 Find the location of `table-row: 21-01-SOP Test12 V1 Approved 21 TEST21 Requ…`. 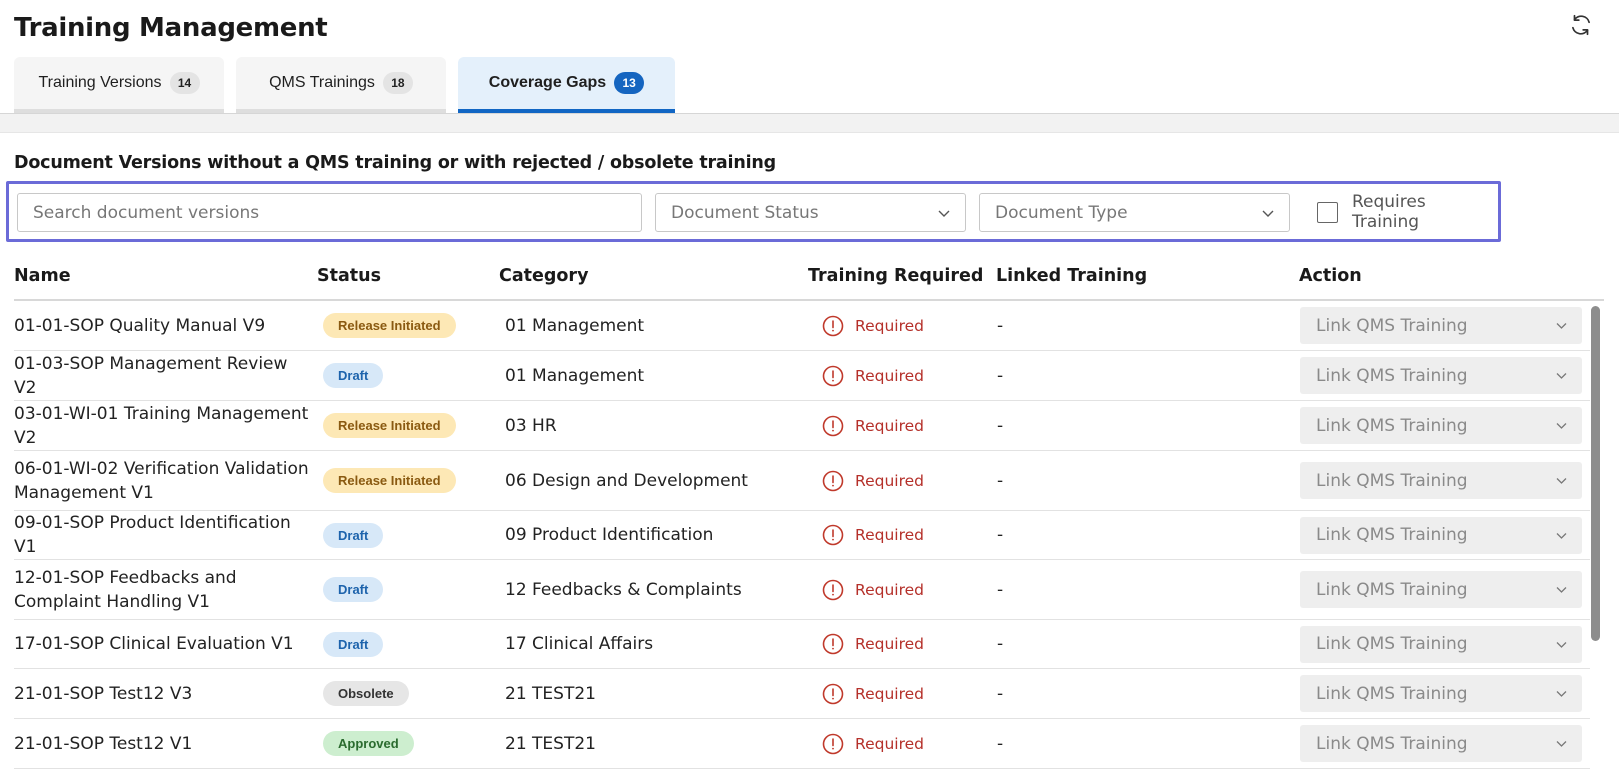

table-row: 21-01-SOP Test12 V1 Approved 21 TEST21 Requ… is located at coordinates (802, 744).